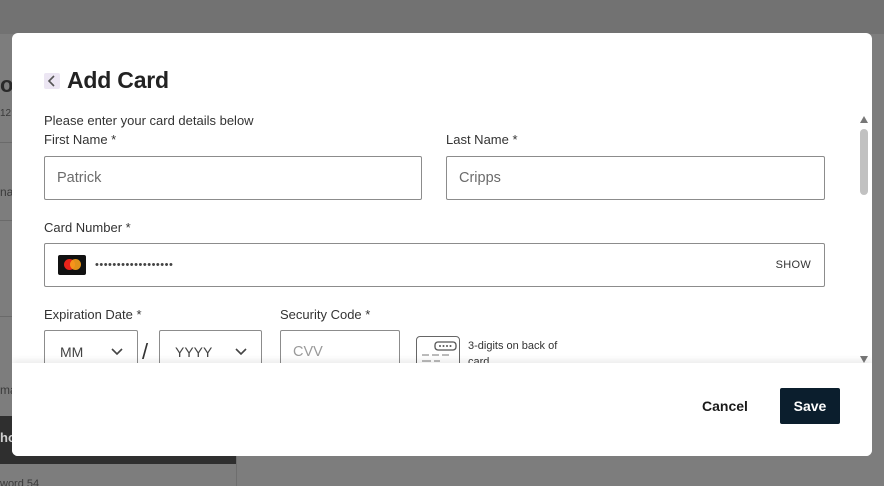 Image resolution: width=884 pixels, height=486 pixels. I want to click on show-card-number-button: SHOW, so click(793, 265).